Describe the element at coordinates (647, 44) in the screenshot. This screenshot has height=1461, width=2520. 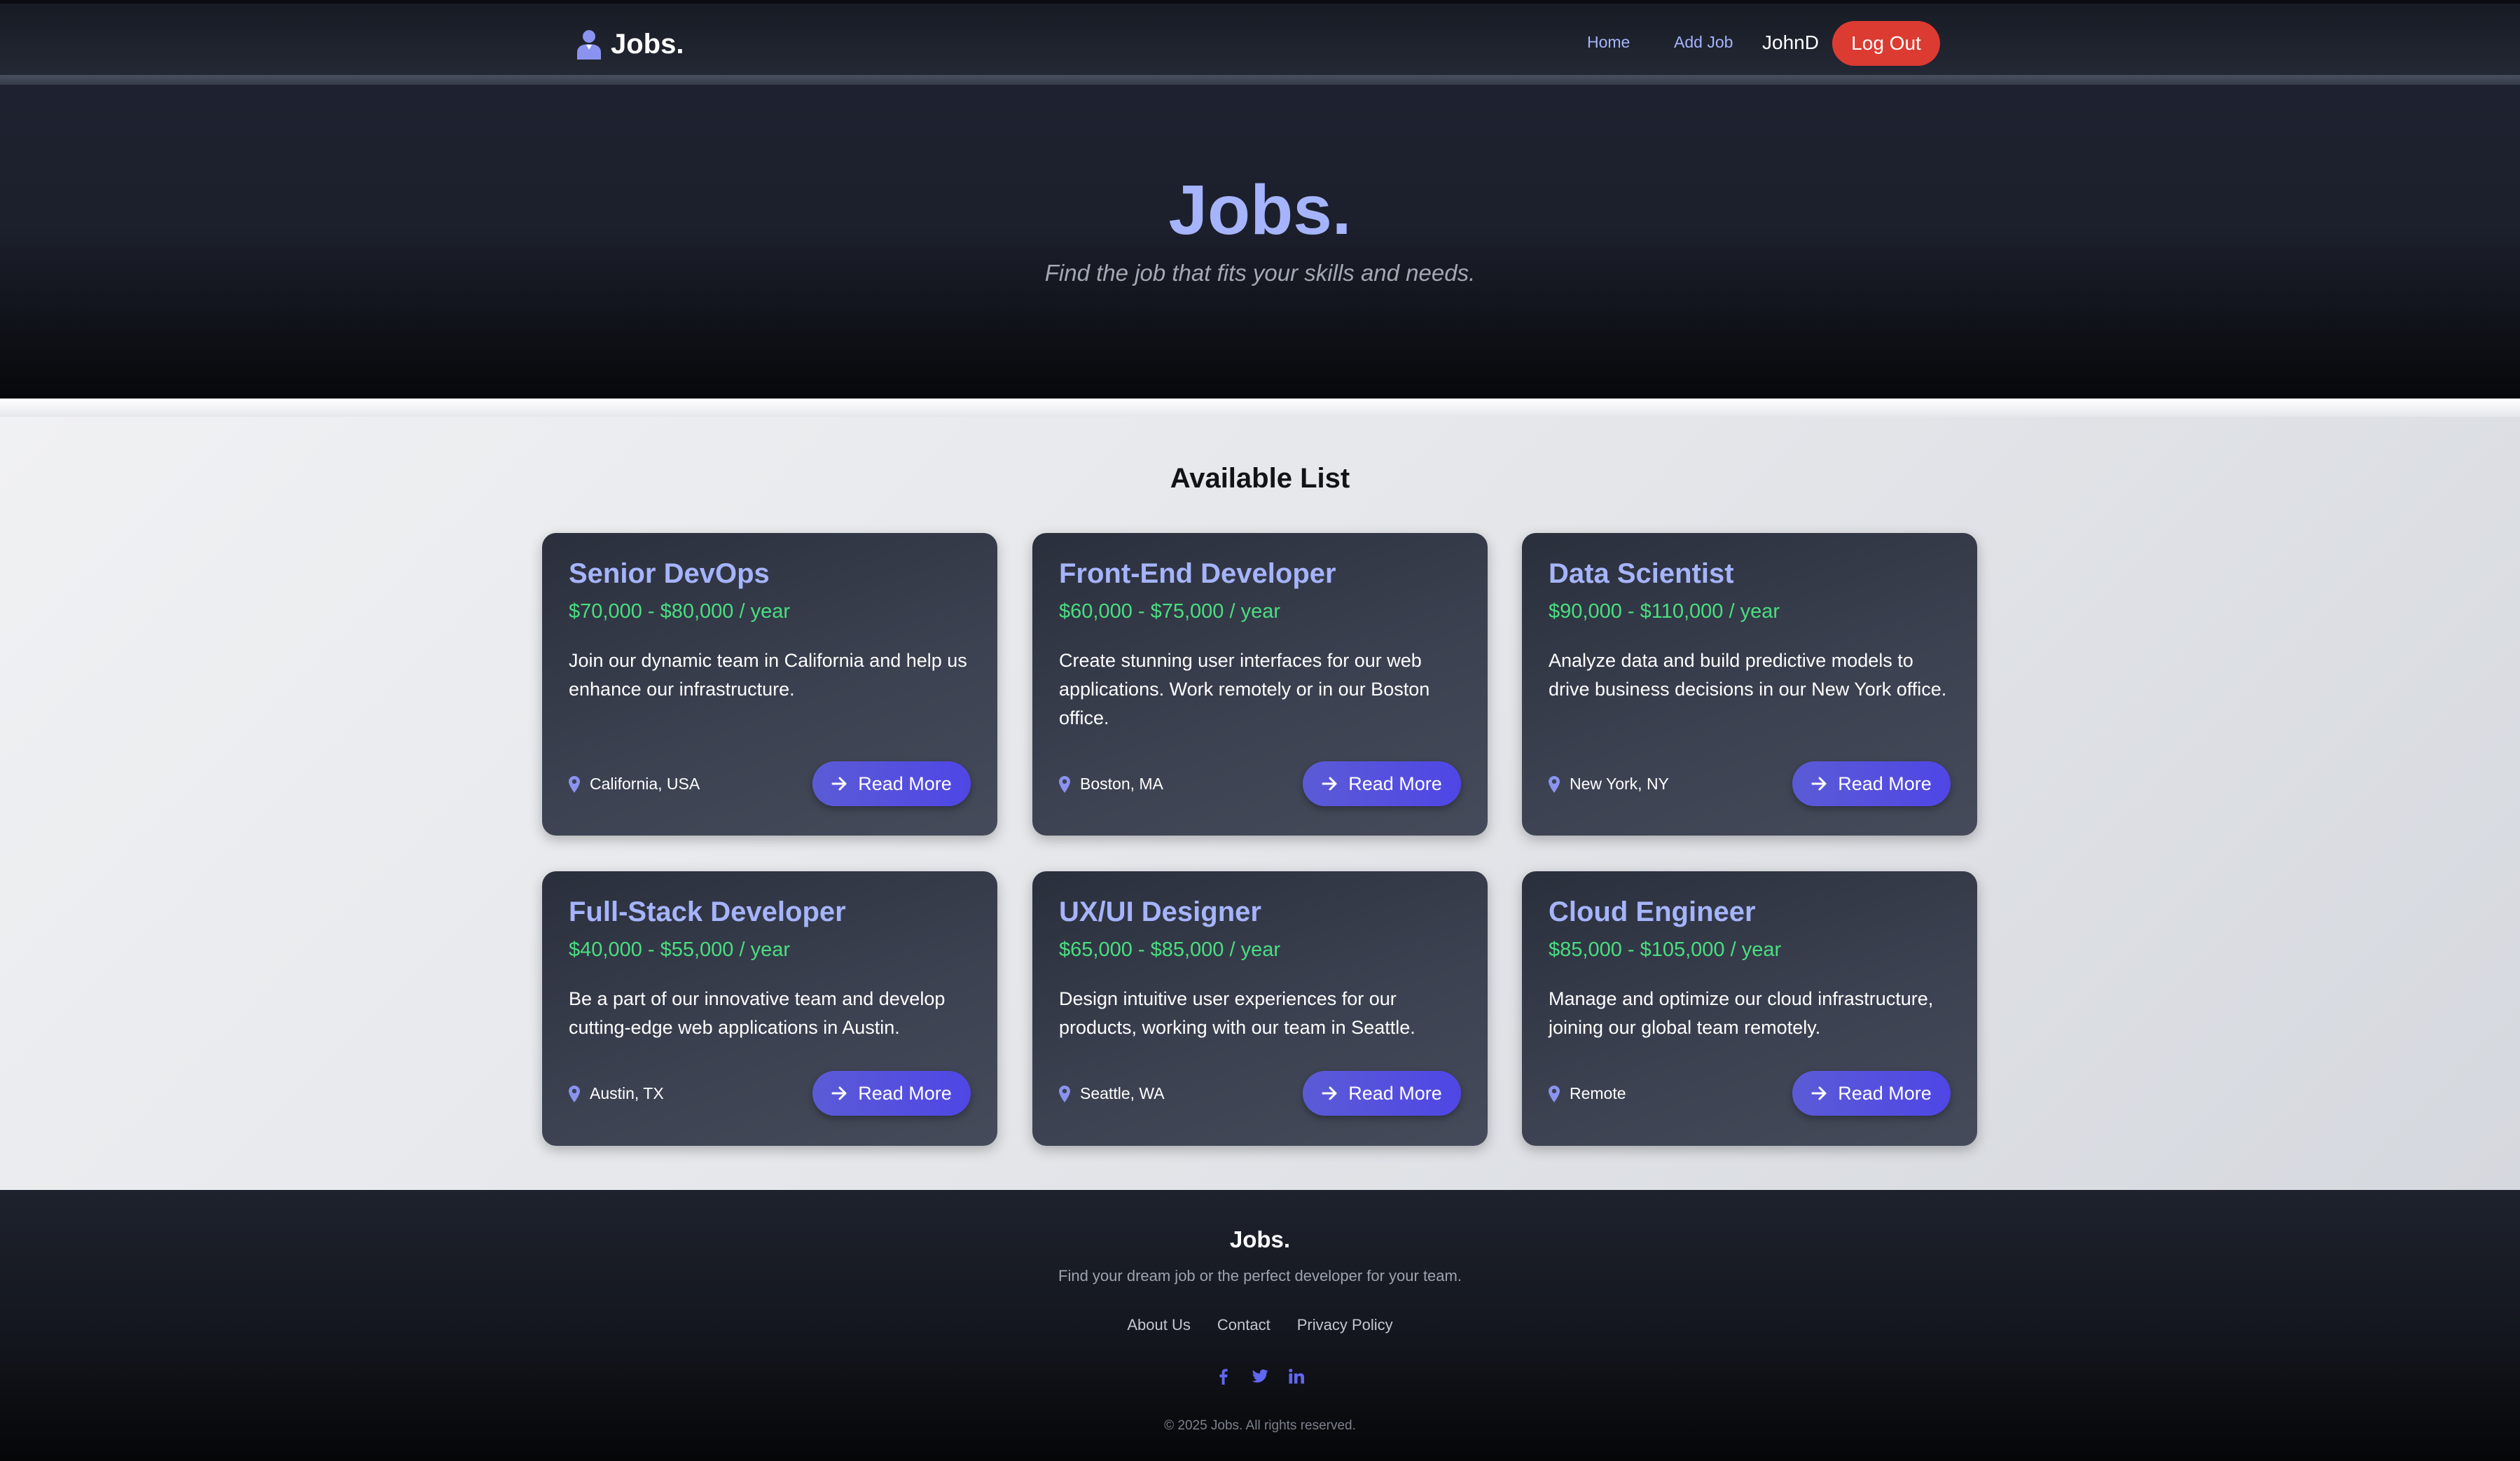
I see `brand-name: Jobs.` at that location.